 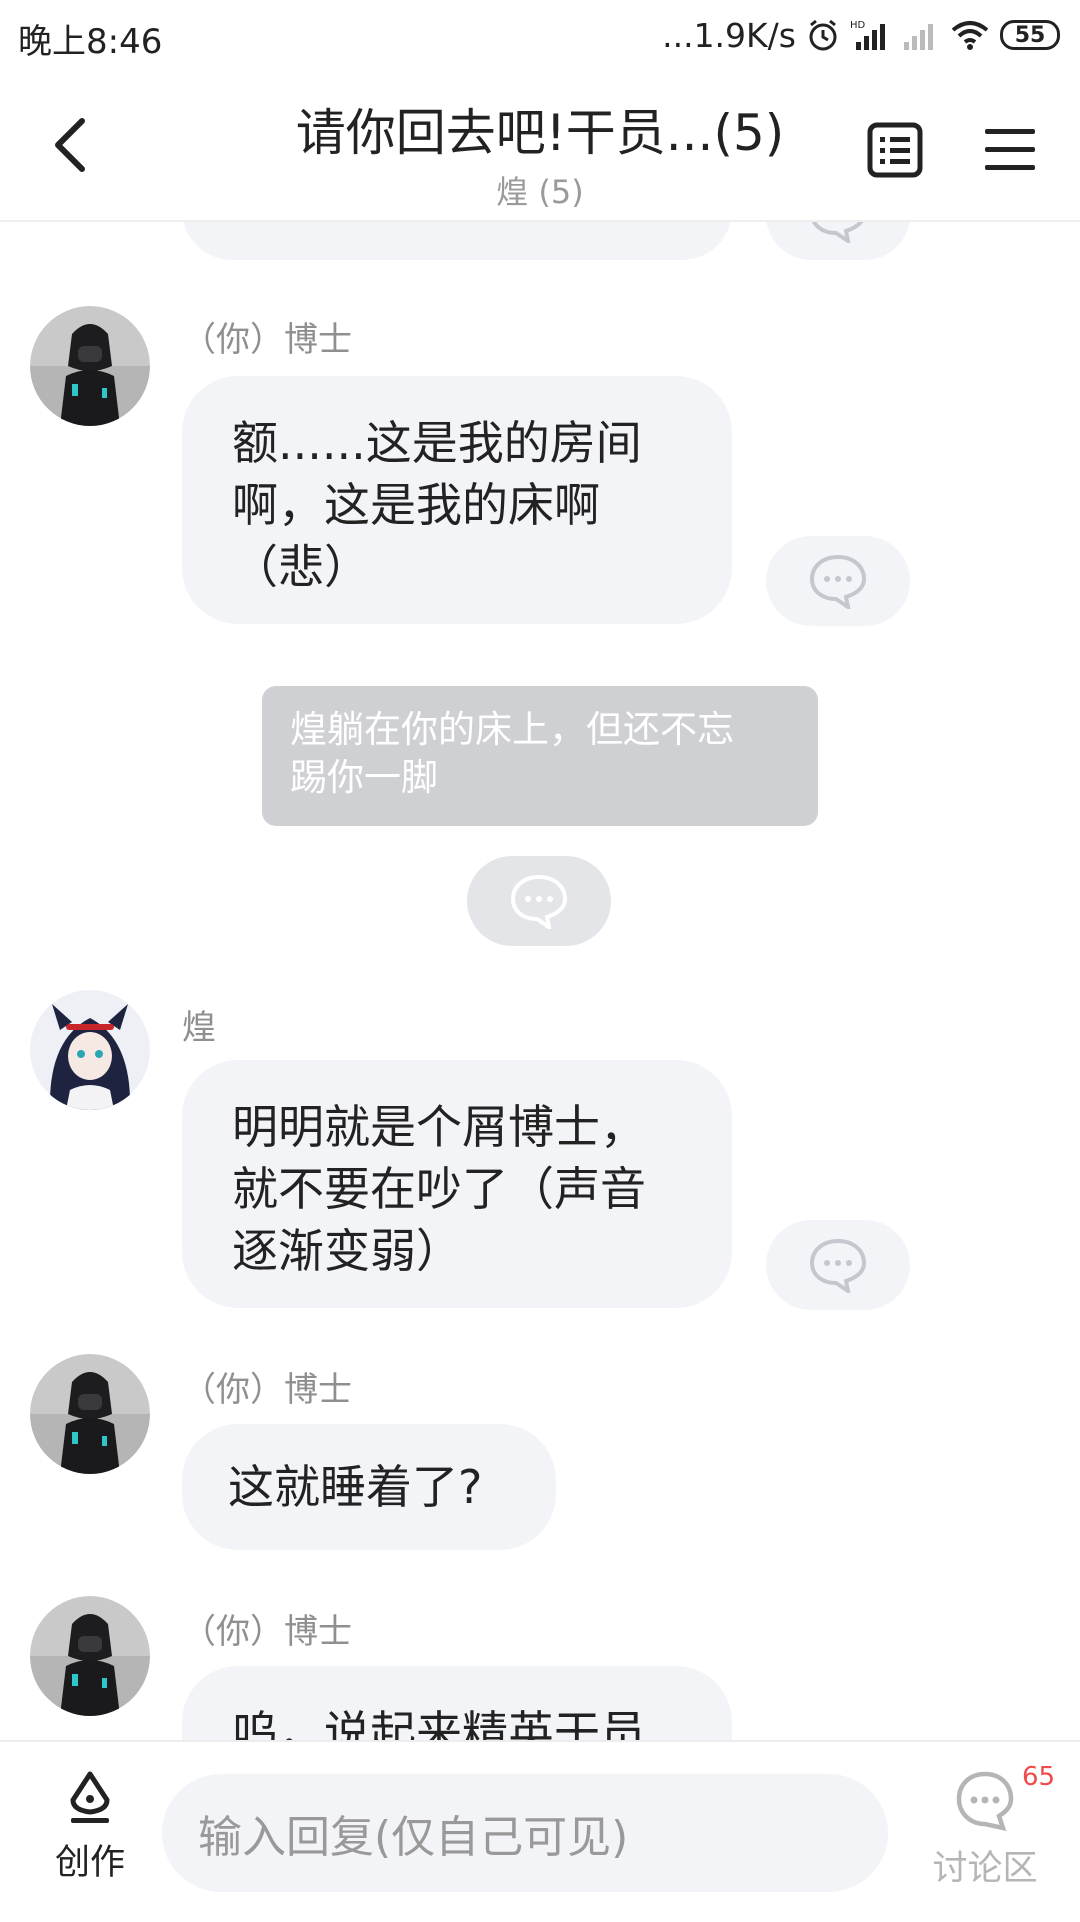 What do you see at coordinates (439, 1723) in the screenshot?
I see `message-line: 呜，说起来精英干员` at bounding box center [439, 1723].